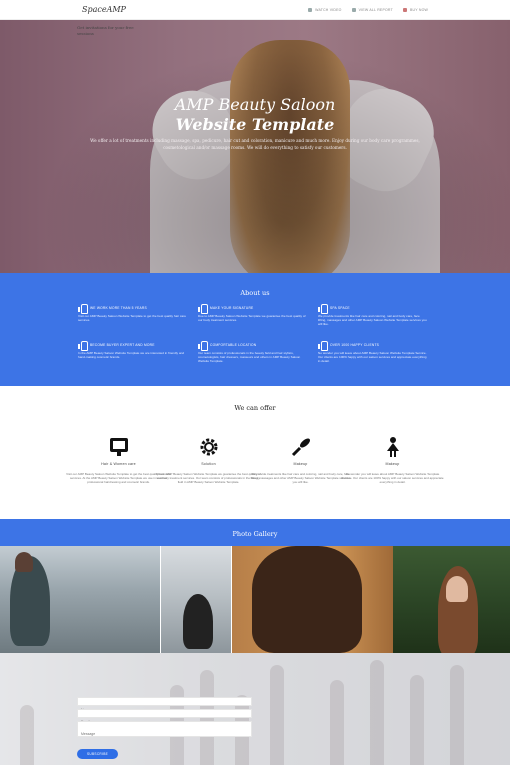 This screenshot has height=765, width=510. Describe the element at coordinates (164, 705) in the screenshot. I see `name-field` at that location.